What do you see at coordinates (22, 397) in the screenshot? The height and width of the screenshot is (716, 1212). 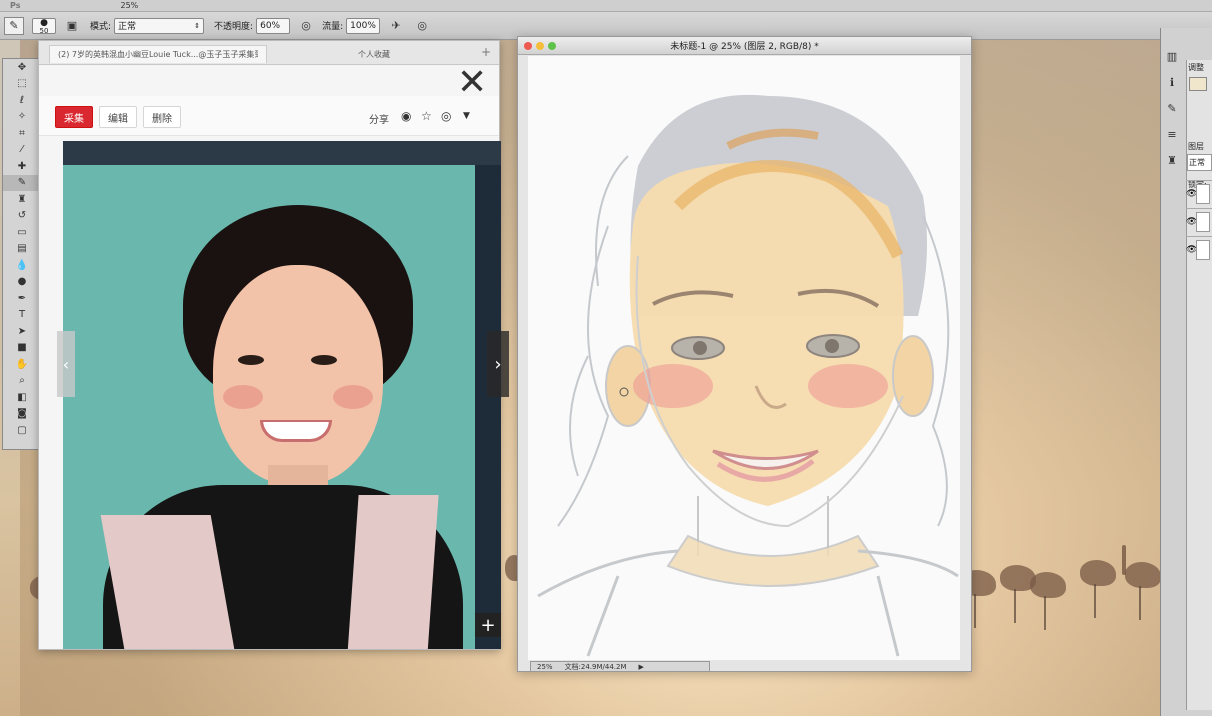 I see `color-swatches-icon: ◧` at bounding box center [22, 397].